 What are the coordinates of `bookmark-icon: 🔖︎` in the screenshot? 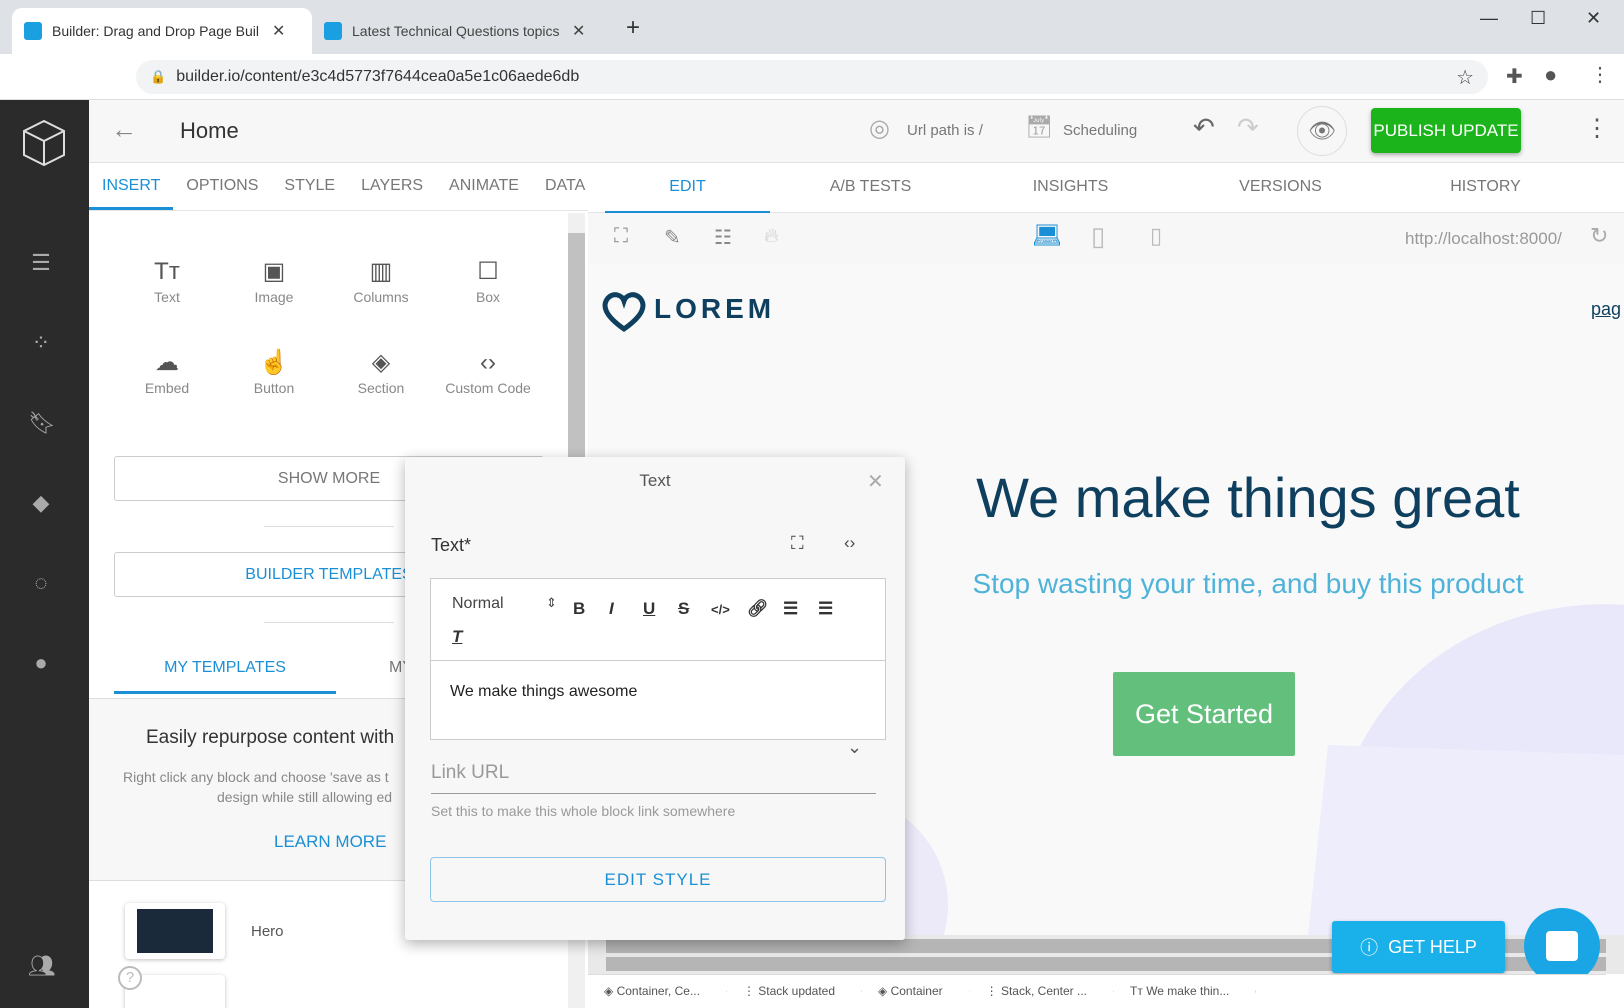 It's located at (42, 422).